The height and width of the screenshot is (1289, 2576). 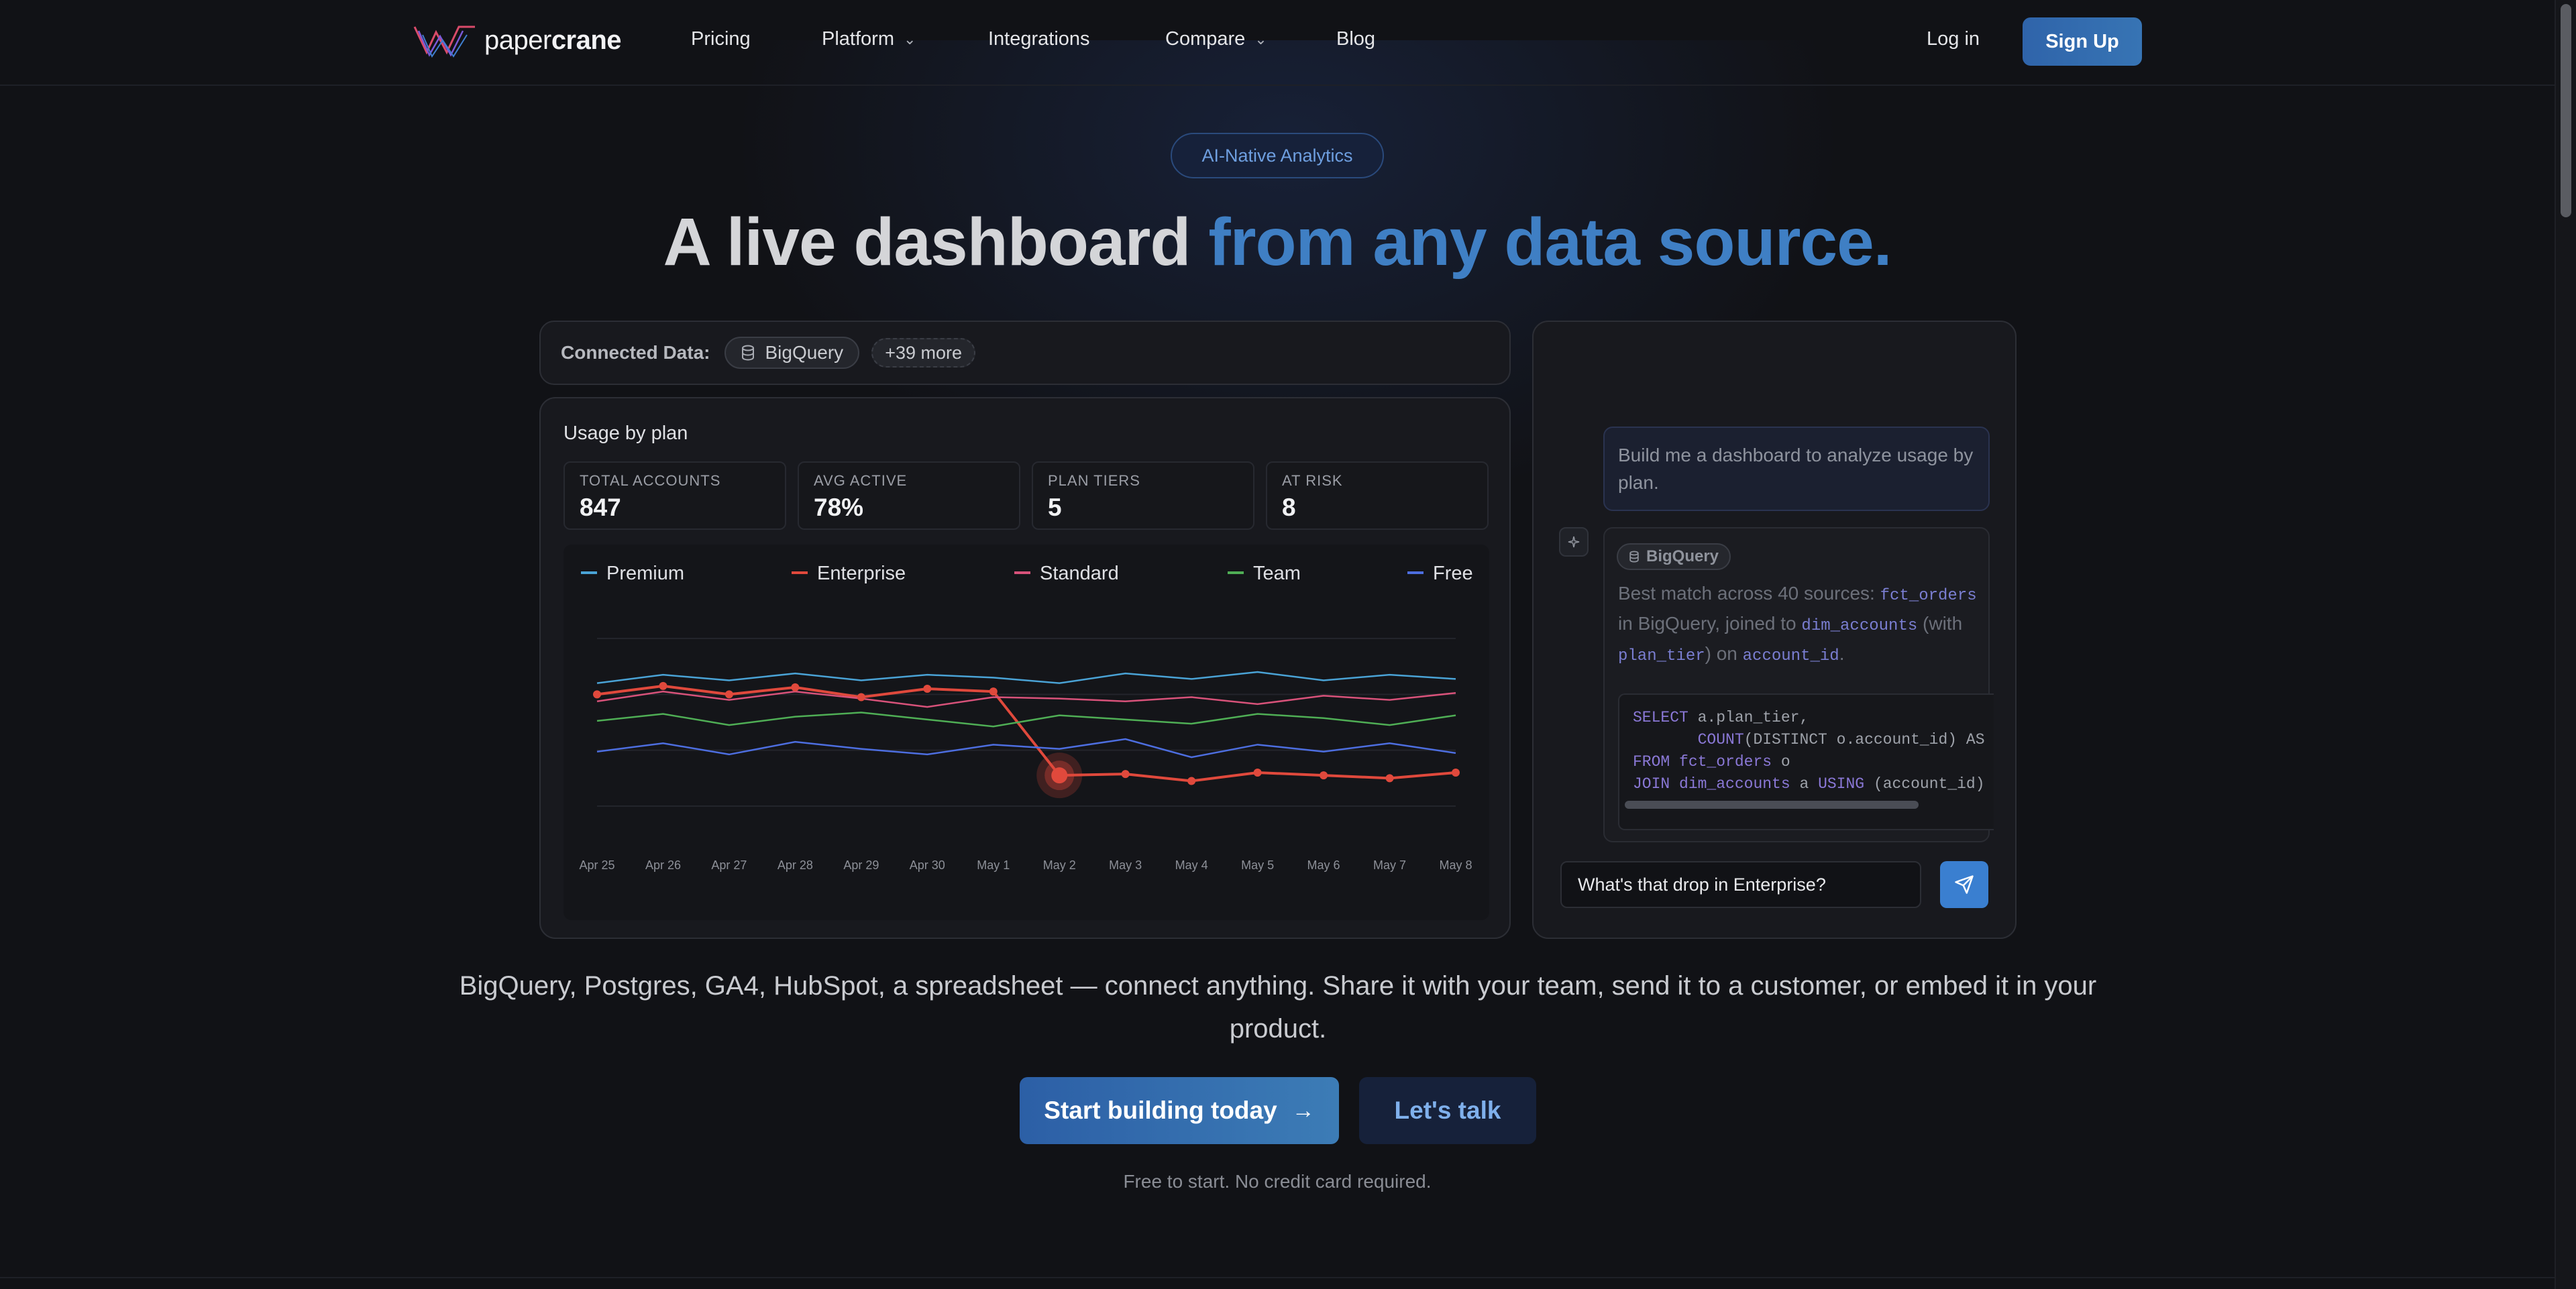 I want to click on legend-label: Team, so click(x=1277, y=573).